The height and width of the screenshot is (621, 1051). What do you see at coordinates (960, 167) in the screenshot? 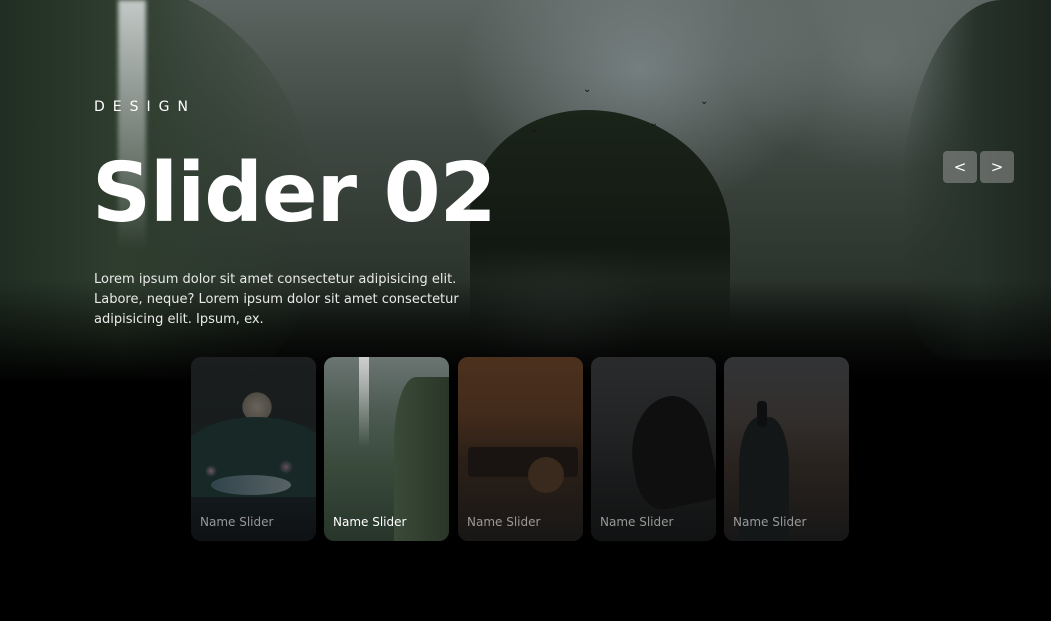
I see `prev-slide-button: <` at bounding box center [960, 167].